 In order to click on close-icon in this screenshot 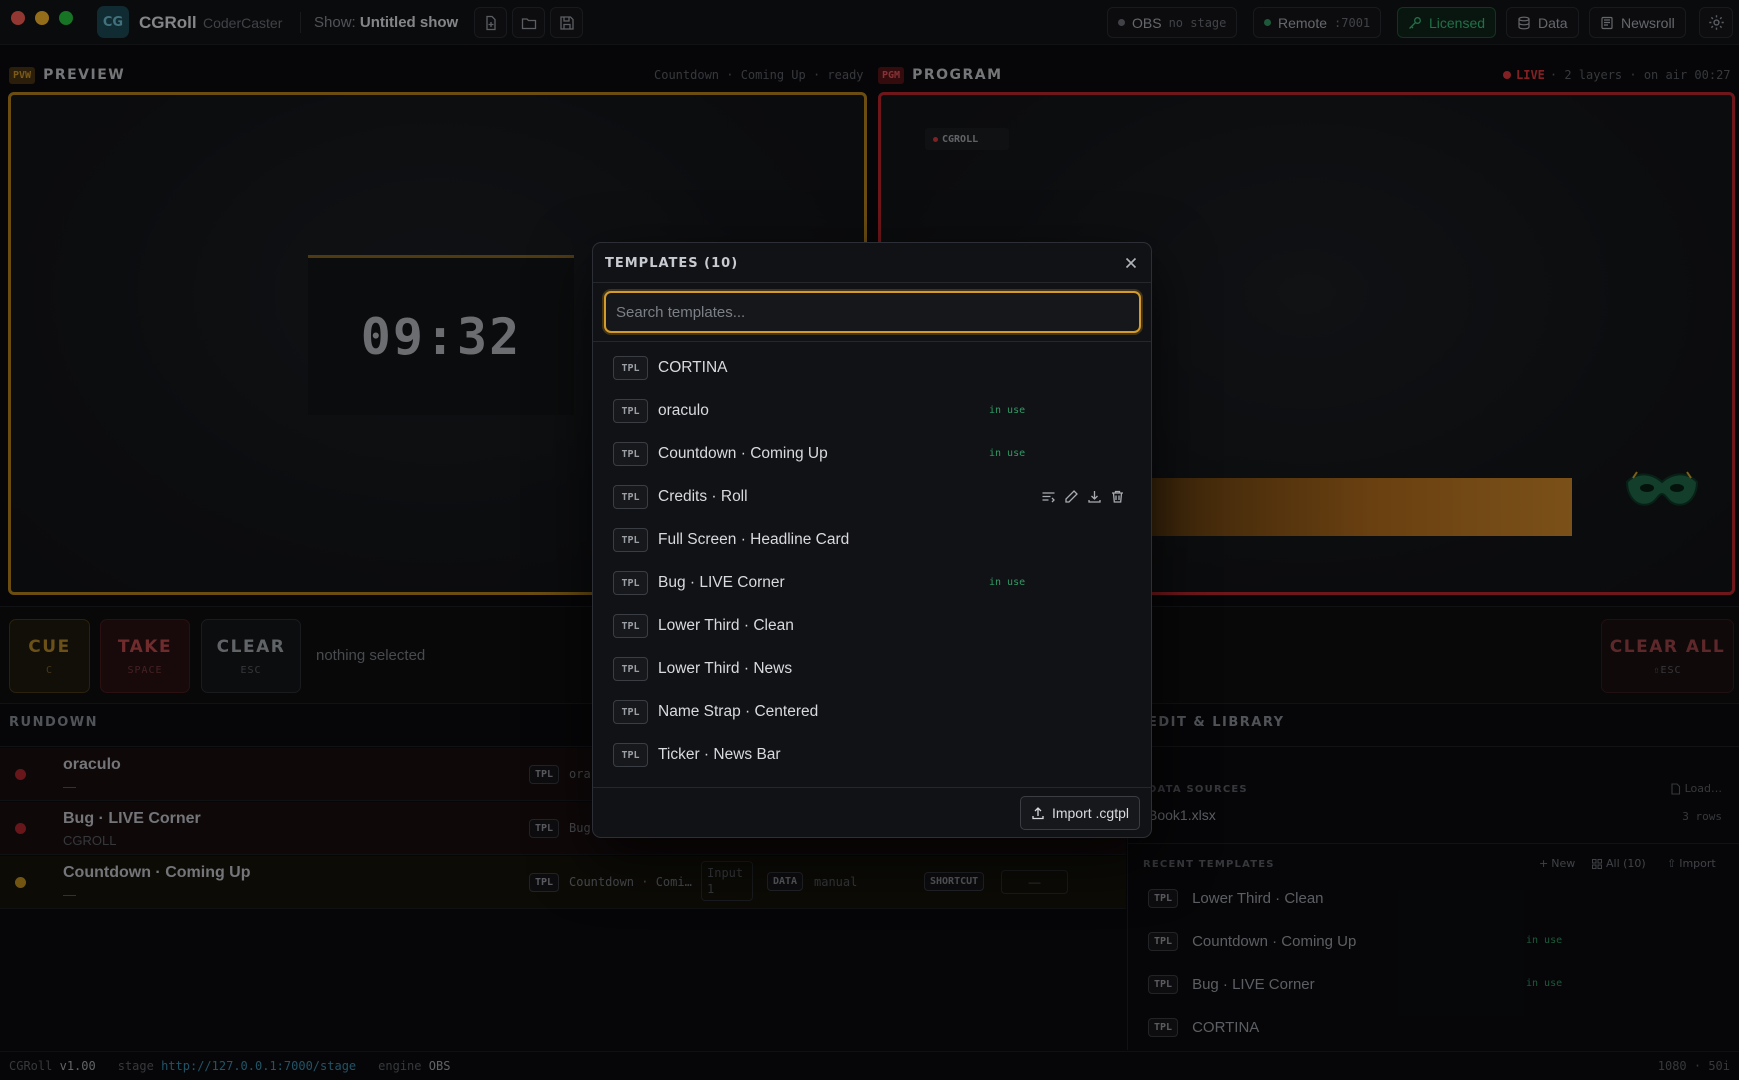, I will do `click(1131, 263)`.